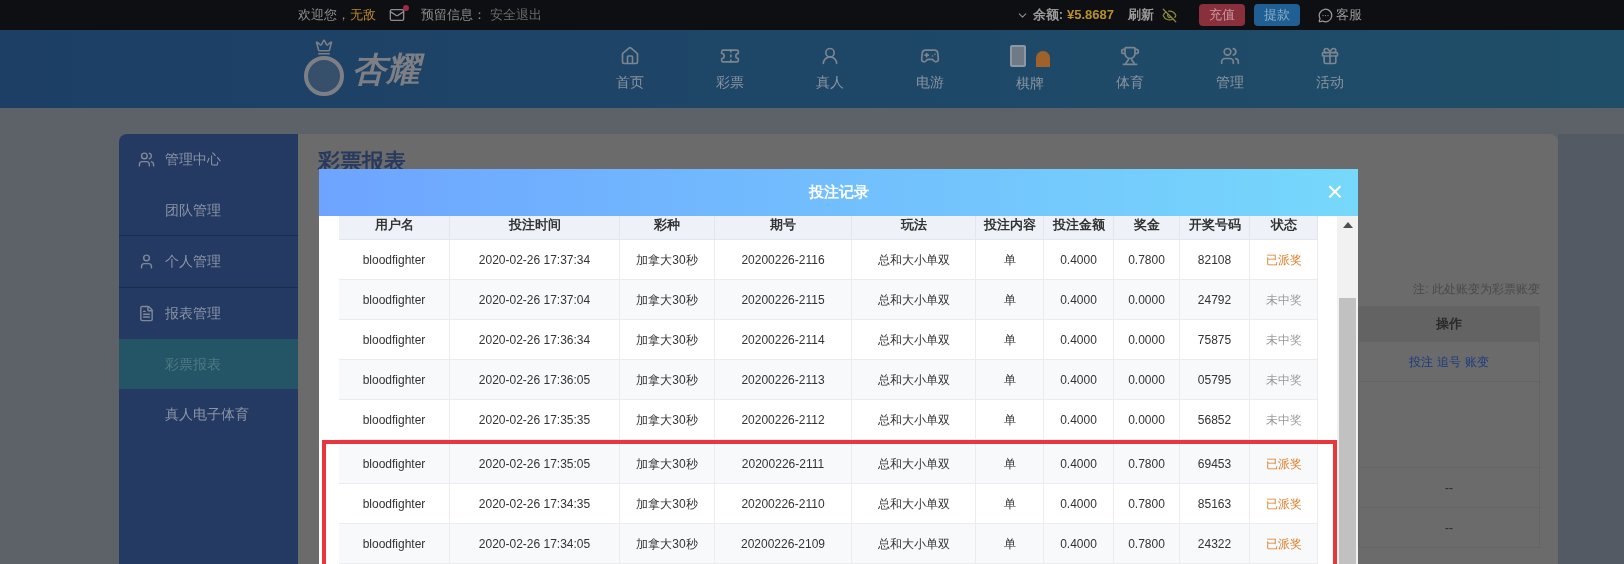  Describe the element at coordinates (1010, 227) in the screenshot. I see `column-header: 投注内容` at that location.